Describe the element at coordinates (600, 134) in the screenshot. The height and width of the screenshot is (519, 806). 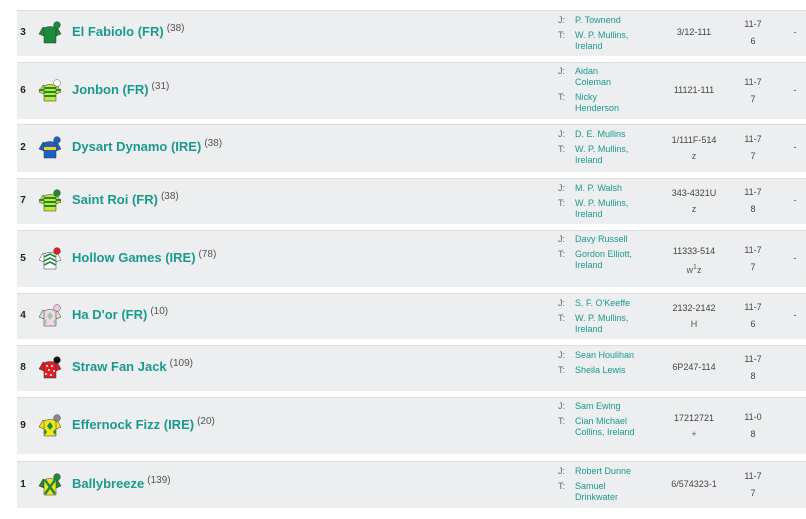
I see `jockey-name-link: D. E. Mullins` at that location.